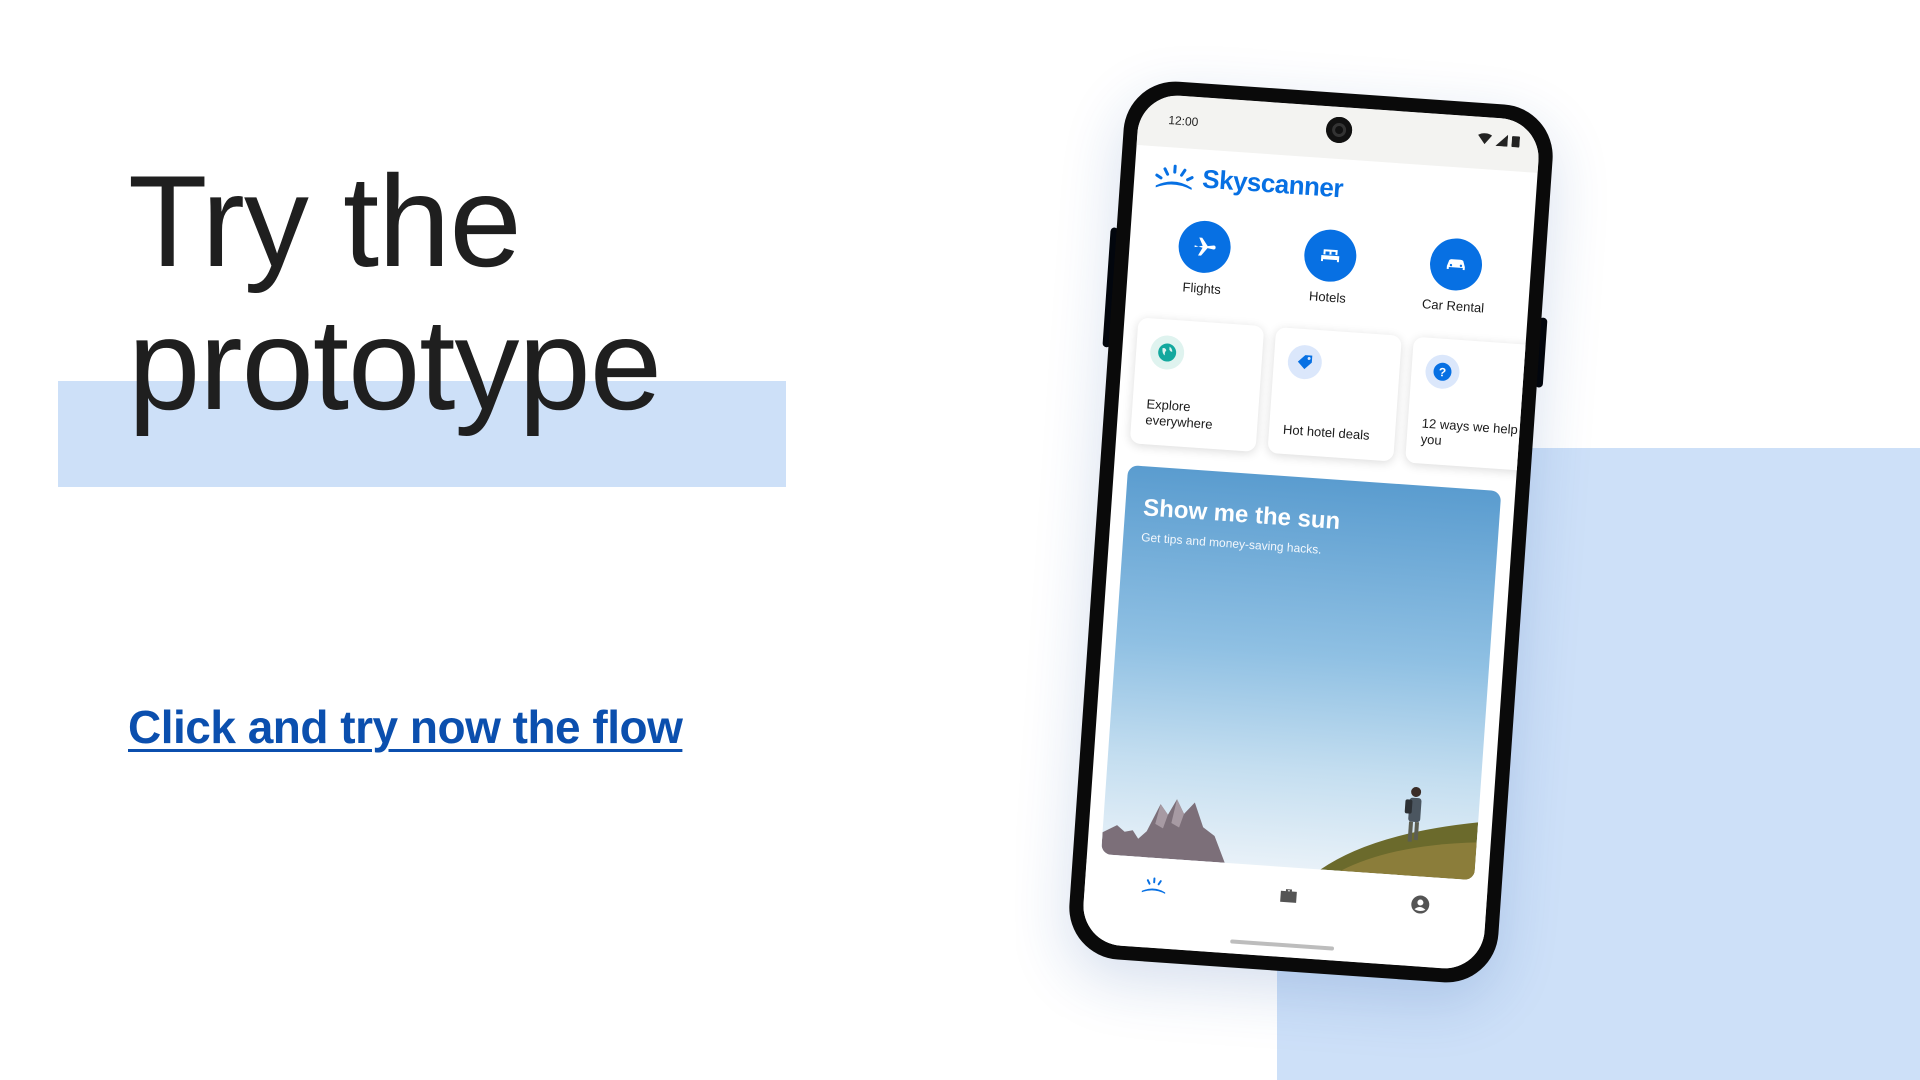  Describe the element at coordinates (1516, 142) in the screenshot. I see `battery-icon` at that location.